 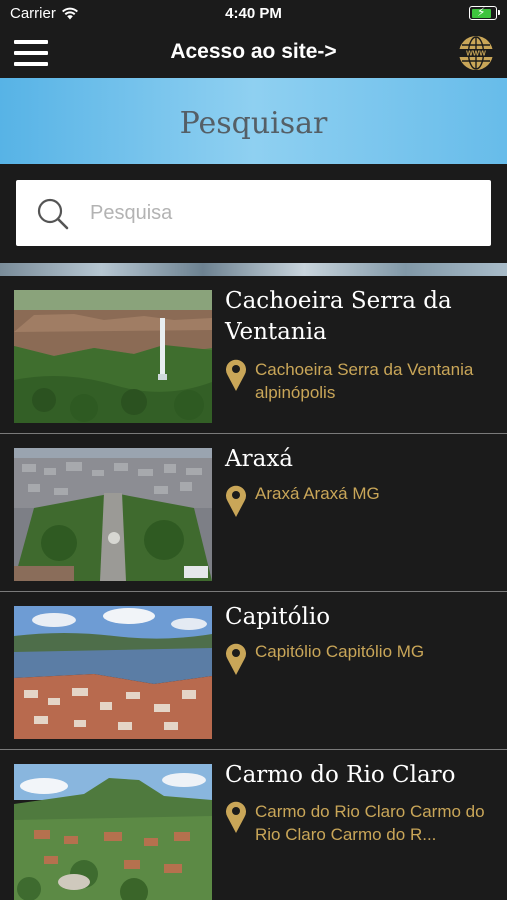 What do you see at coordinates (278, 617) in the screenshot?
I see `item-title: Capitólio` at bounding box center [278, 617].